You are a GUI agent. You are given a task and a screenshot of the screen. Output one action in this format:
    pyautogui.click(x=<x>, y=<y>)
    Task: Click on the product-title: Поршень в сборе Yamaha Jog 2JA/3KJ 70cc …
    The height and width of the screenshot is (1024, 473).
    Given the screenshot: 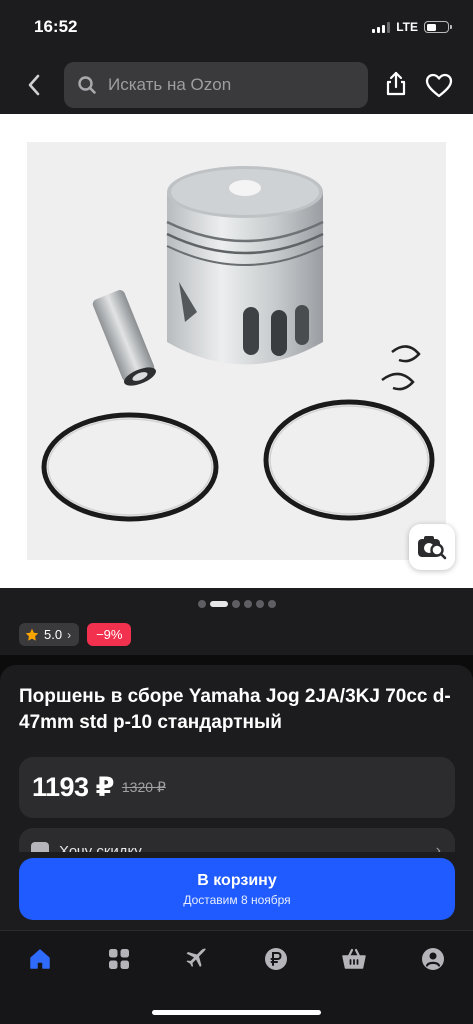 What is the action you would take?
    pyautogui.click(x=235, y=709)
    